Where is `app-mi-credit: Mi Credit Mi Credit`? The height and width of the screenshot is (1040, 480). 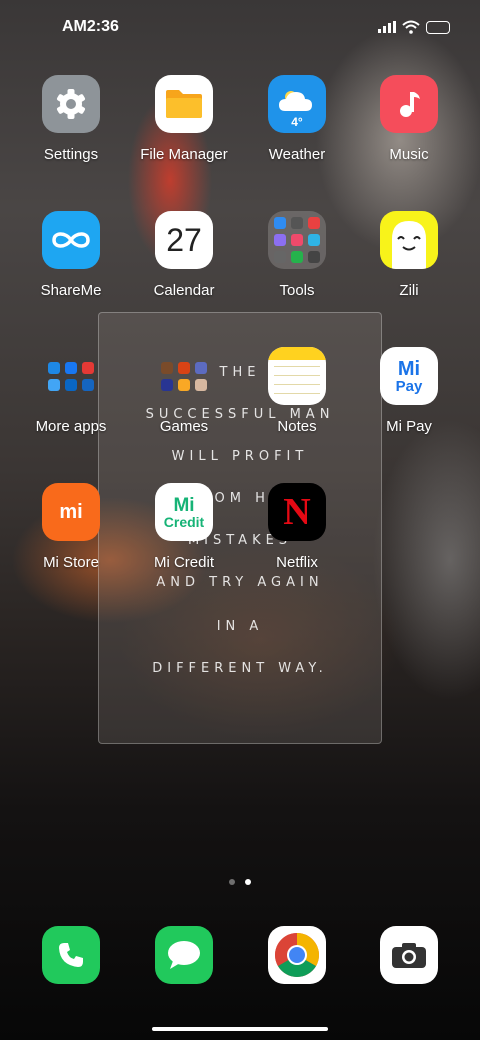 app-mi-credit: Mi Credit Mi Credit is located at coordinates (184, 527).